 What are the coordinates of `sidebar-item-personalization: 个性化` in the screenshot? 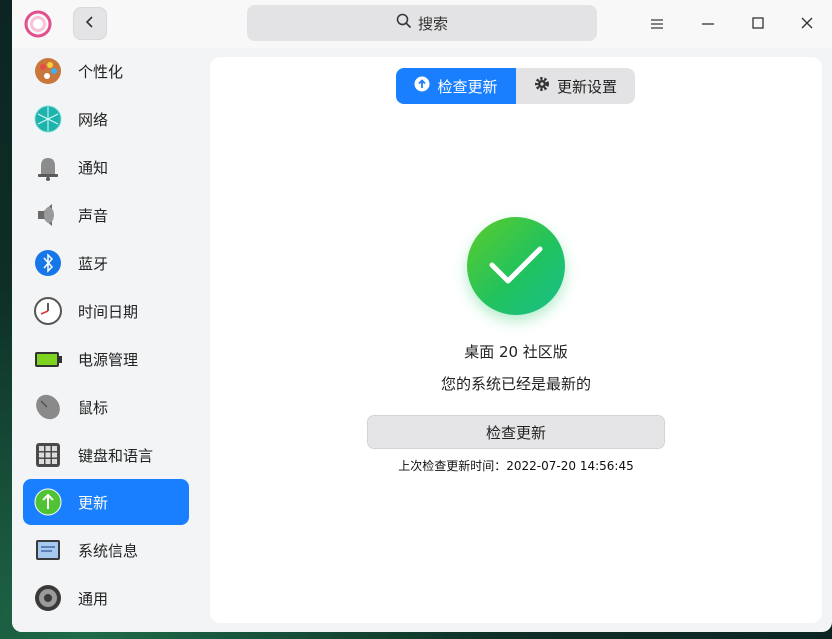 It's located at (106, 71).